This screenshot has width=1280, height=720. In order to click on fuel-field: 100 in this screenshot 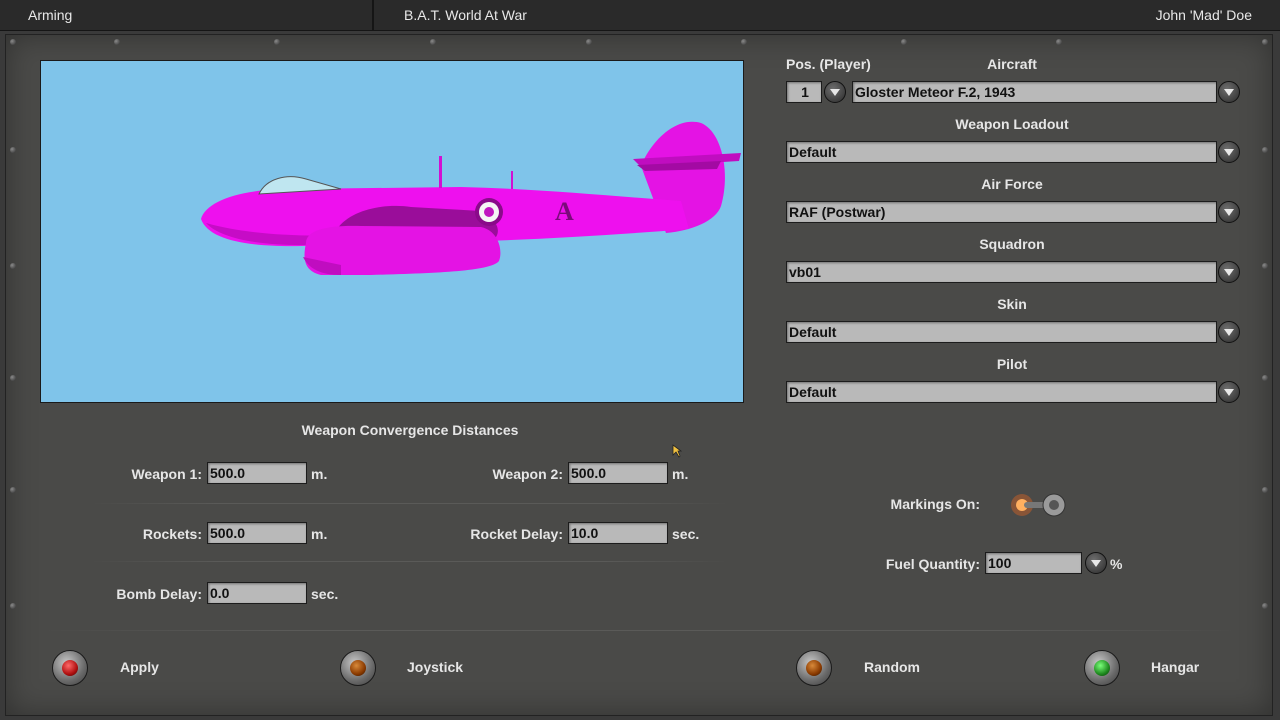, I will do `click(1033, 563)`.